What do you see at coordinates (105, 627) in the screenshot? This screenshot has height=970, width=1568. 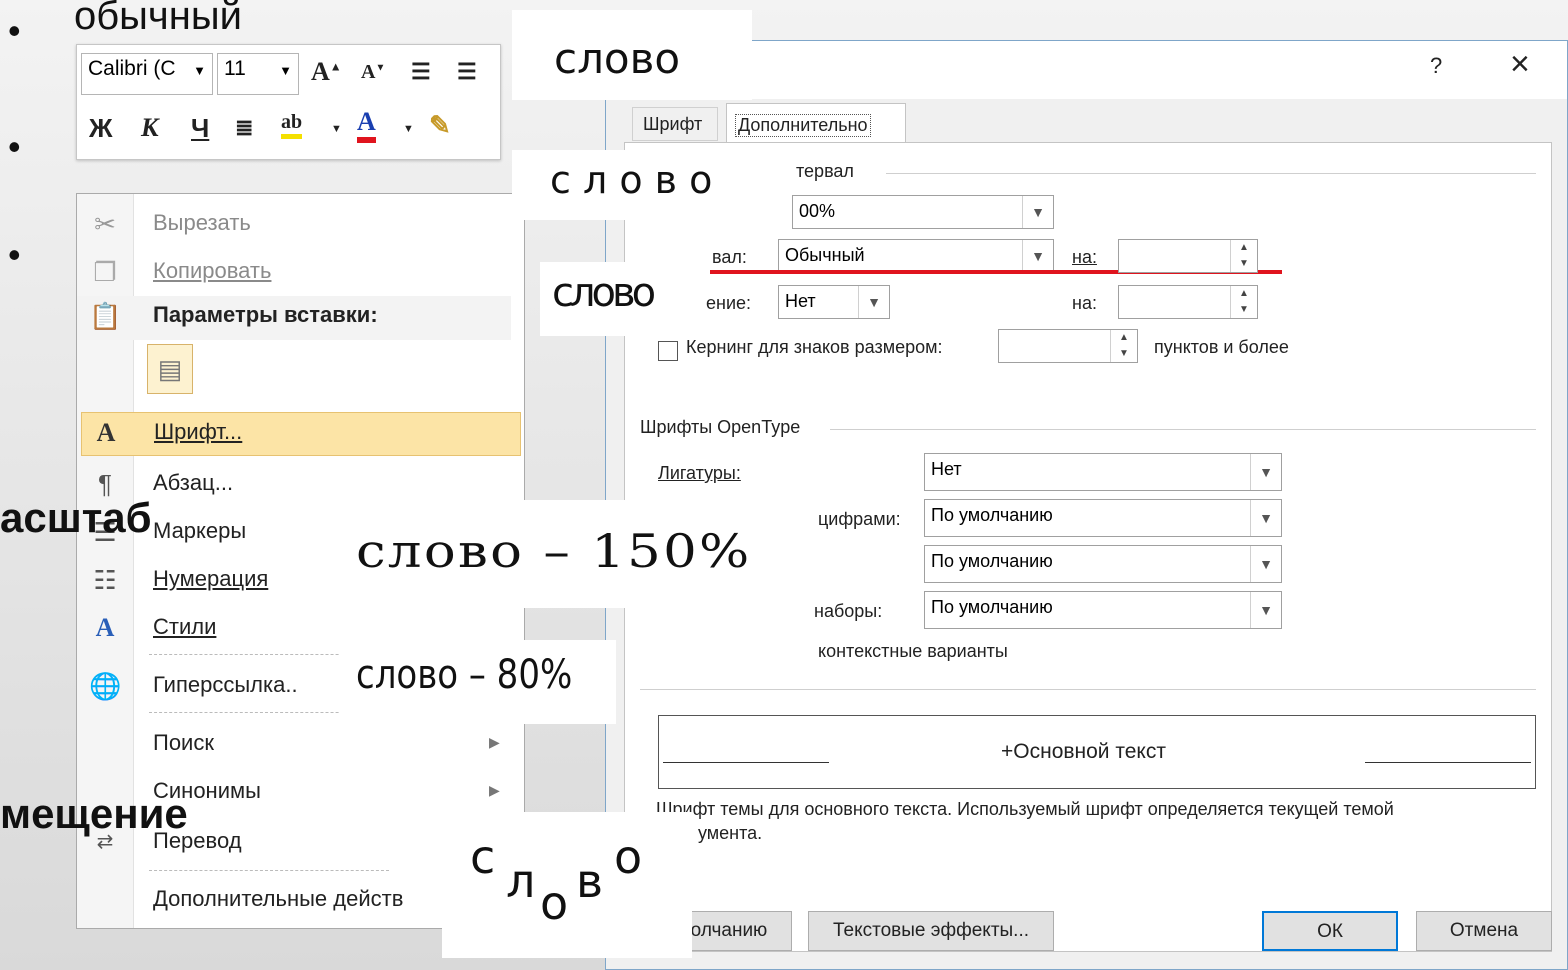 I see `styles-icon: A` at bounding box center [105, 627].